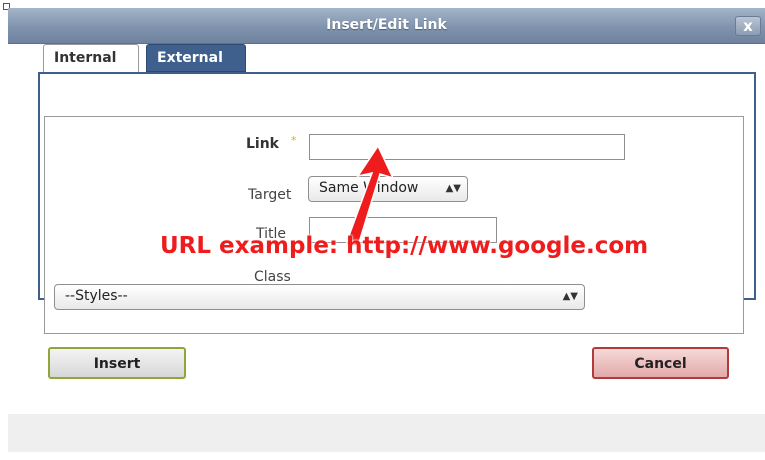  What do you see at coordinates (270, 195) in the screenshot?
I see `target-label: Target` at bounding box center [270, 195].